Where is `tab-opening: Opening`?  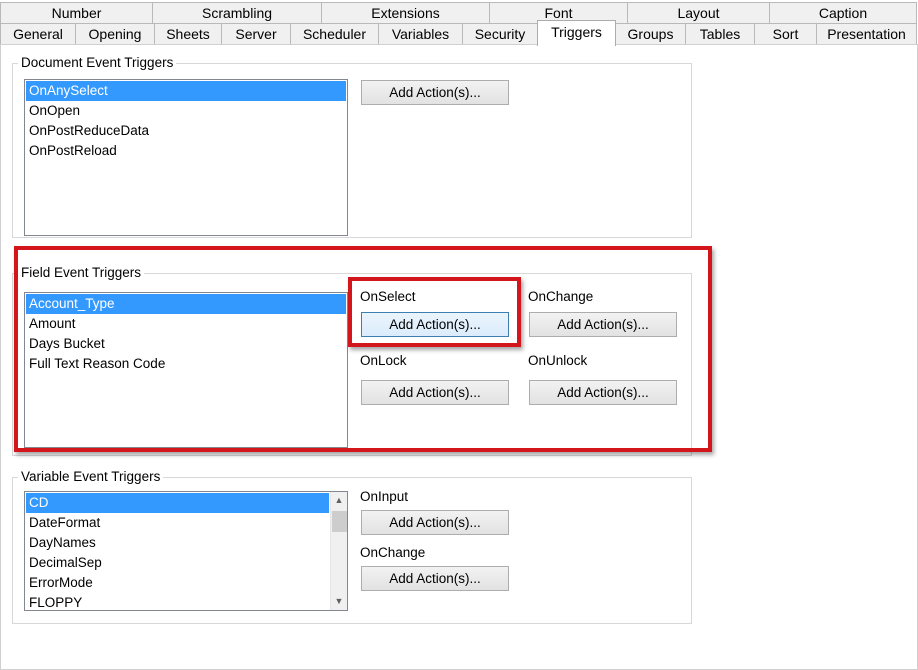
tab-opening: Opening is located at coordinates (115, 33).